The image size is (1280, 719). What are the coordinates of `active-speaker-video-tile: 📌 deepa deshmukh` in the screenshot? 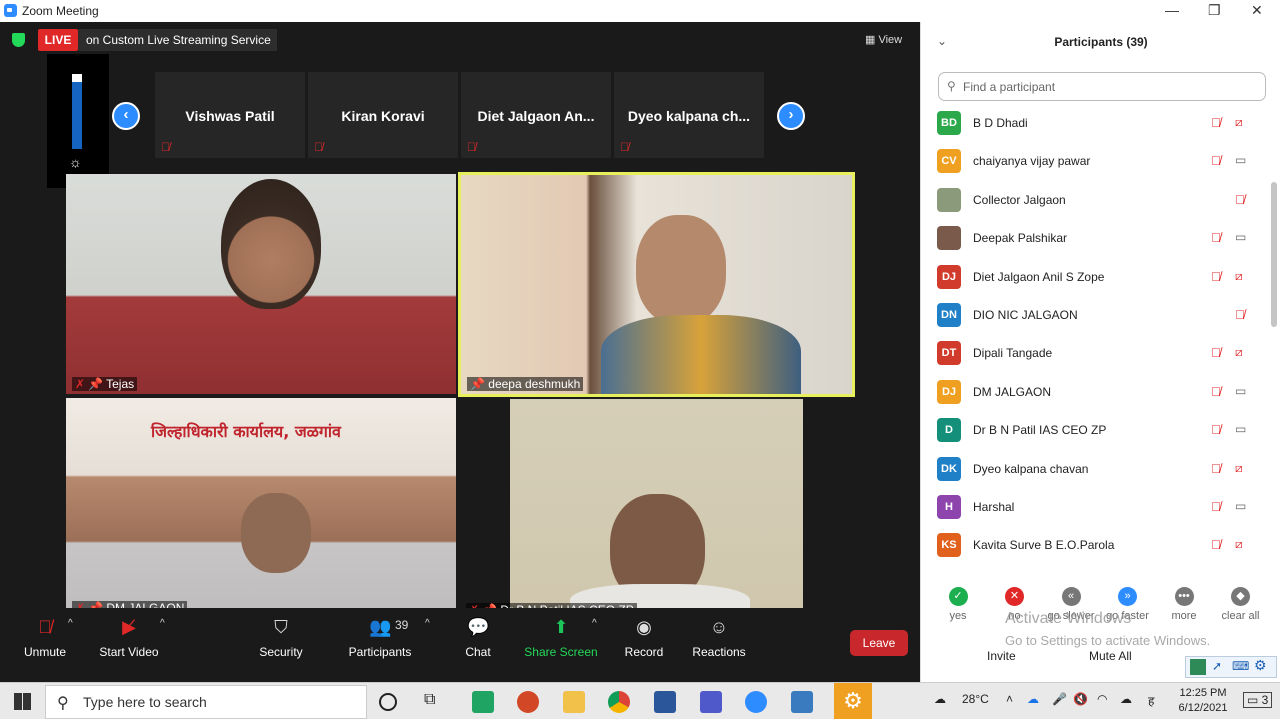 It's located at (656, 284).